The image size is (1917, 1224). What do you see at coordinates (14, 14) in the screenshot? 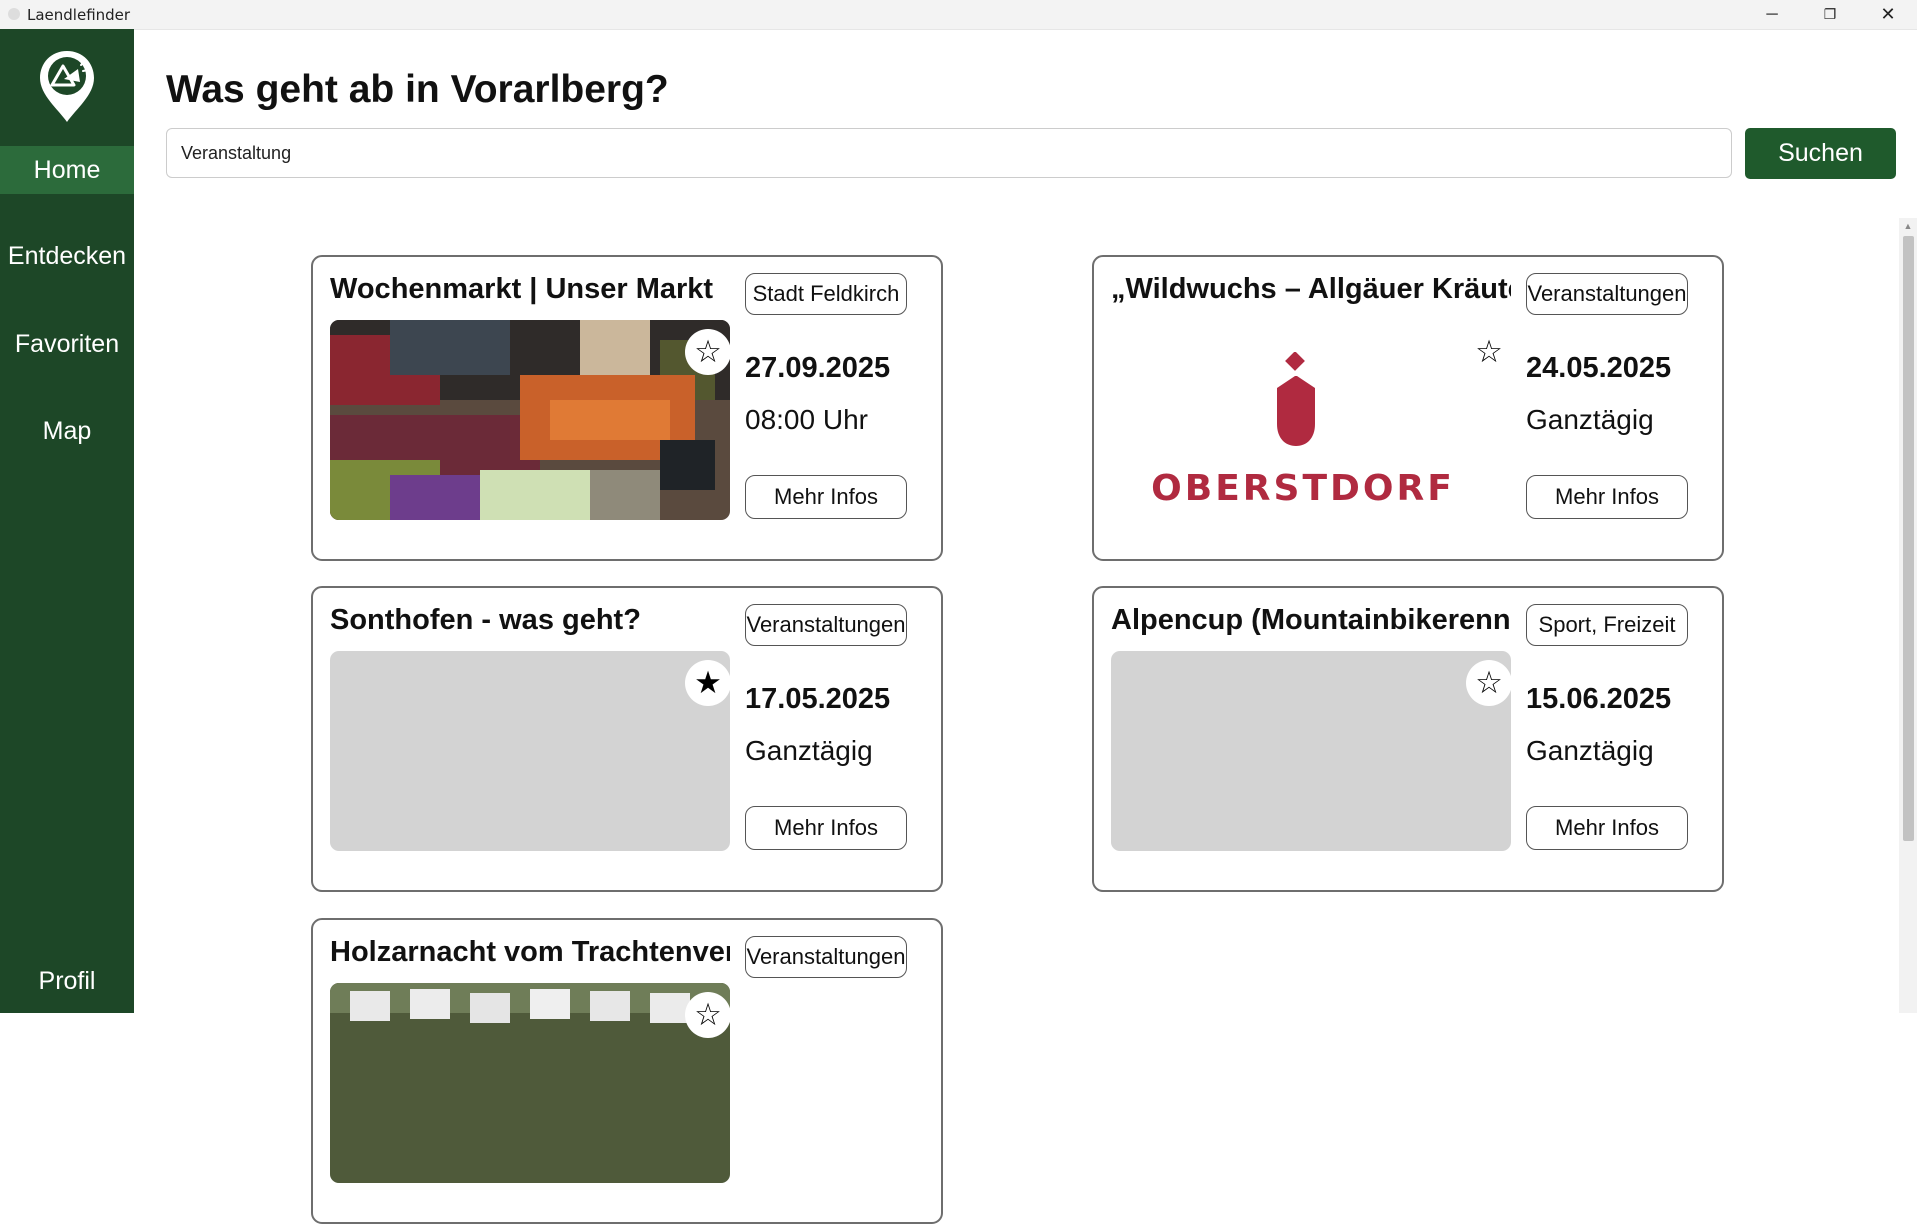
I see `app-icon` at bounding box center [14, 14].